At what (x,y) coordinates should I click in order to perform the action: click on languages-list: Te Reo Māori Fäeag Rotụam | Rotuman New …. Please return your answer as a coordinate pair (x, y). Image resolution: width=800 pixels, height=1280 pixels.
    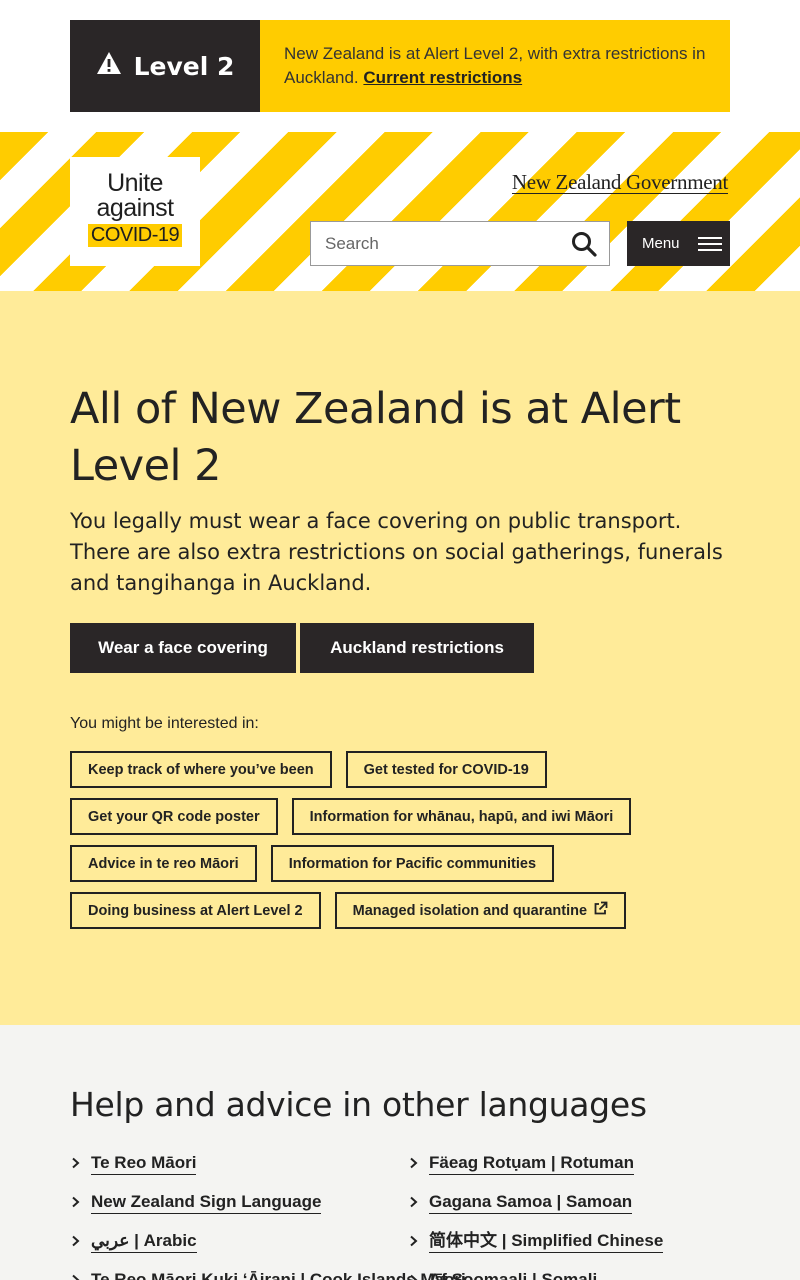
    Looking at the image, I should click on (400, 1215).